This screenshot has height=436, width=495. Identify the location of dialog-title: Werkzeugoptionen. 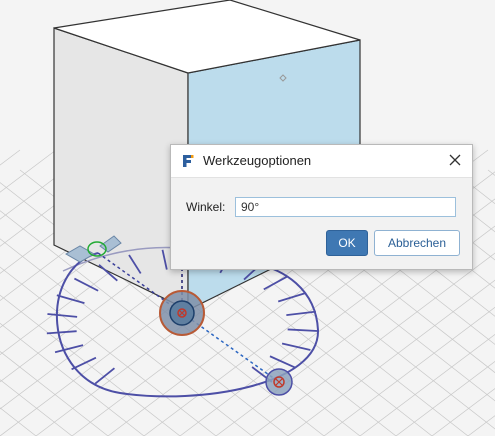
(257, 160).